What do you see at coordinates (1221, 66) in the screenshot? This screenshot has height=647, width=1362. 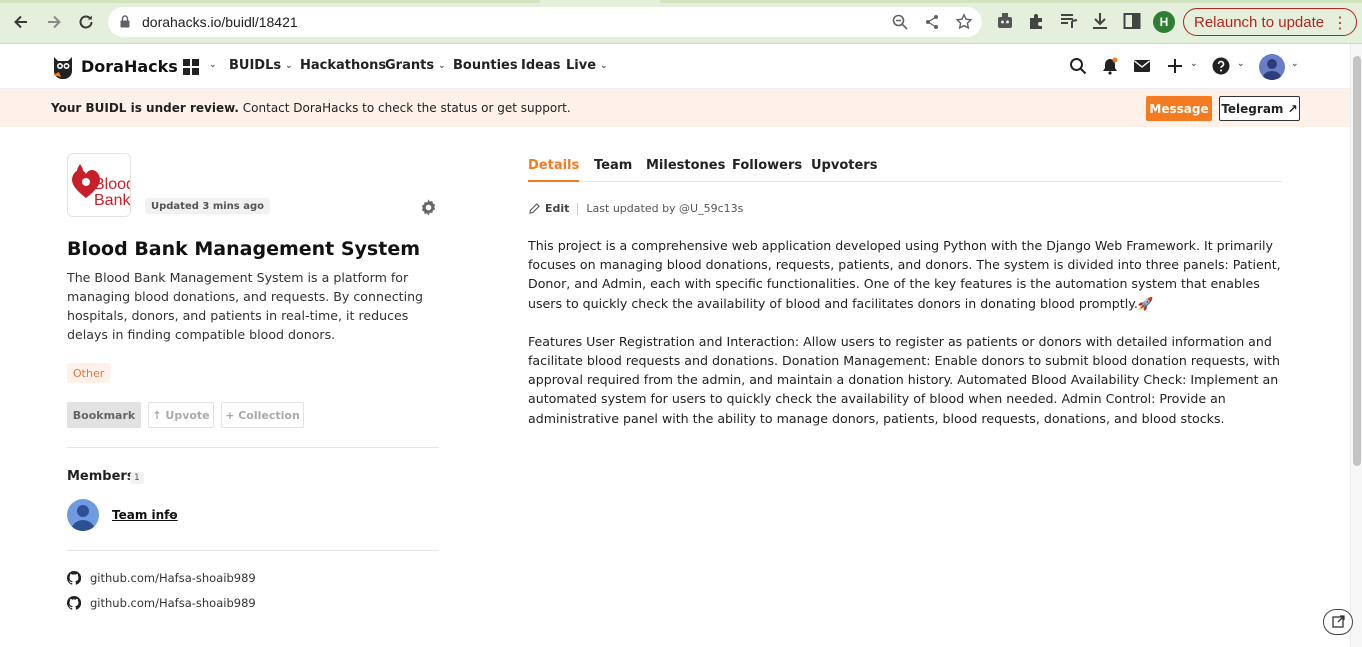 I see `help-icon` at bounding box center [1221, 66].